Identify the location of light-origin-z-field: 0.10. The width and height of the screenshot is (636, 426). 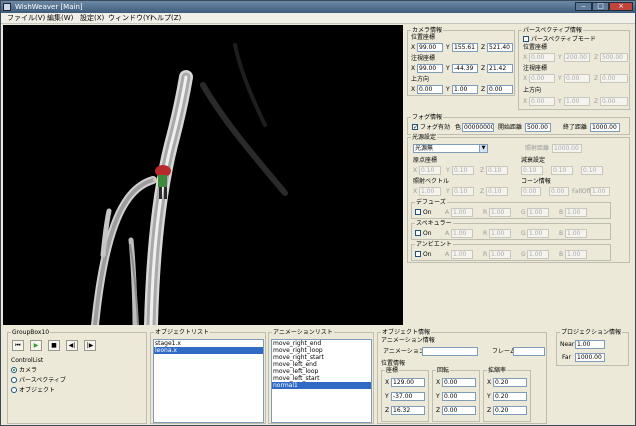
(497, 170).